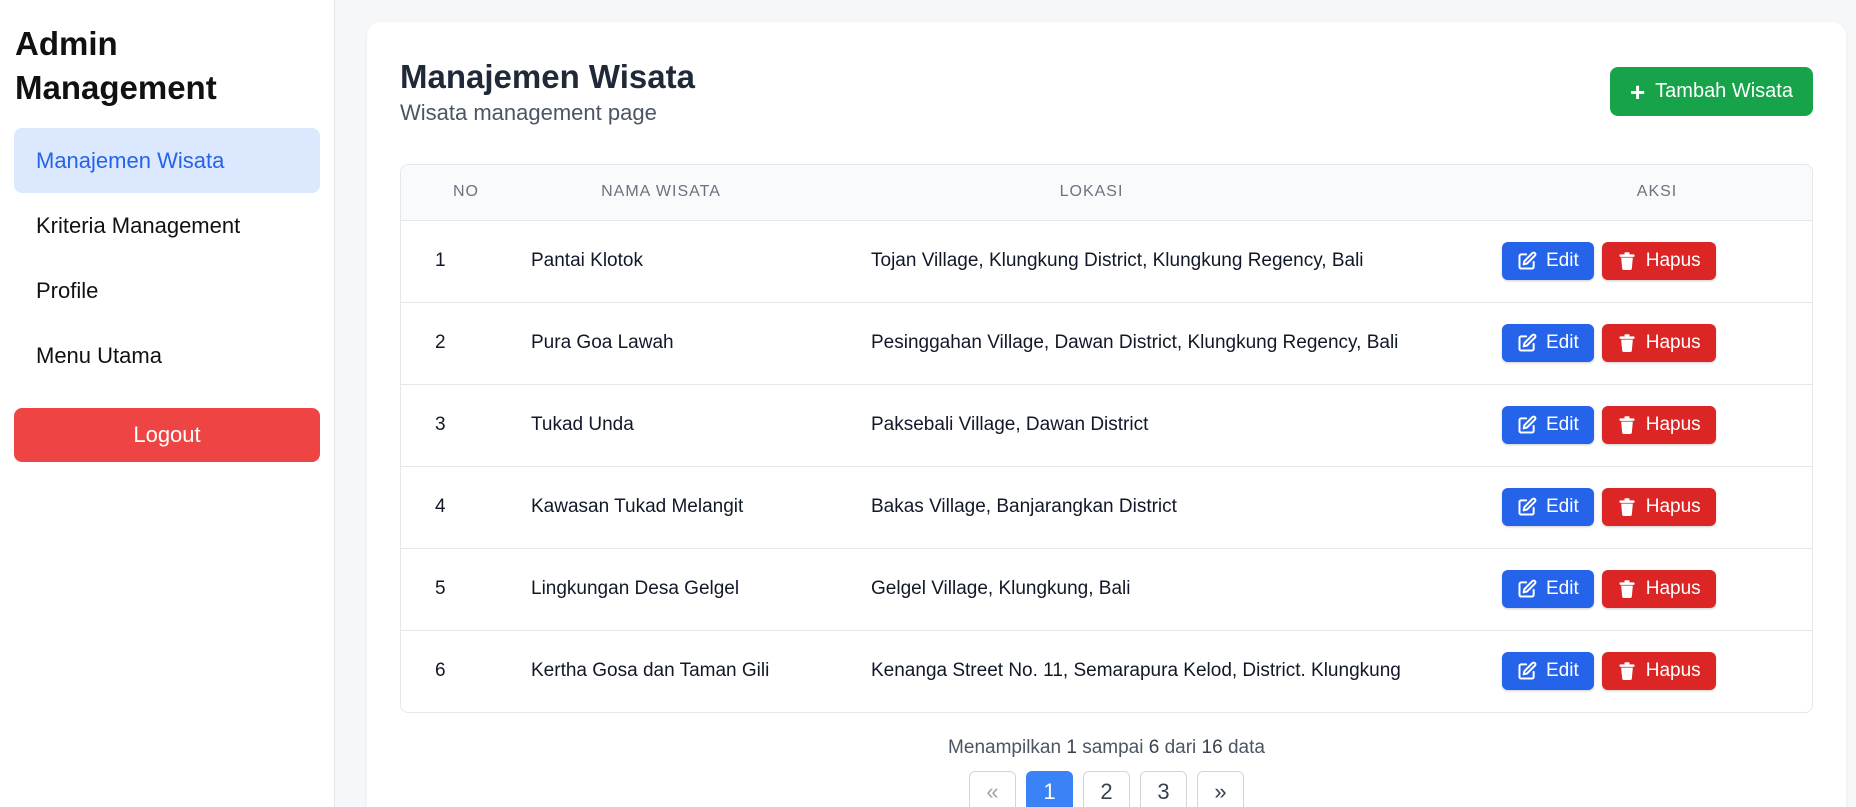 The height and width of the screenshot is (807, 1856). Describe the element at coordinates (650, 671) in the screenshot. I see `cell-nama-wisata: Kertha Gosa dan Taman Gili` at that location.